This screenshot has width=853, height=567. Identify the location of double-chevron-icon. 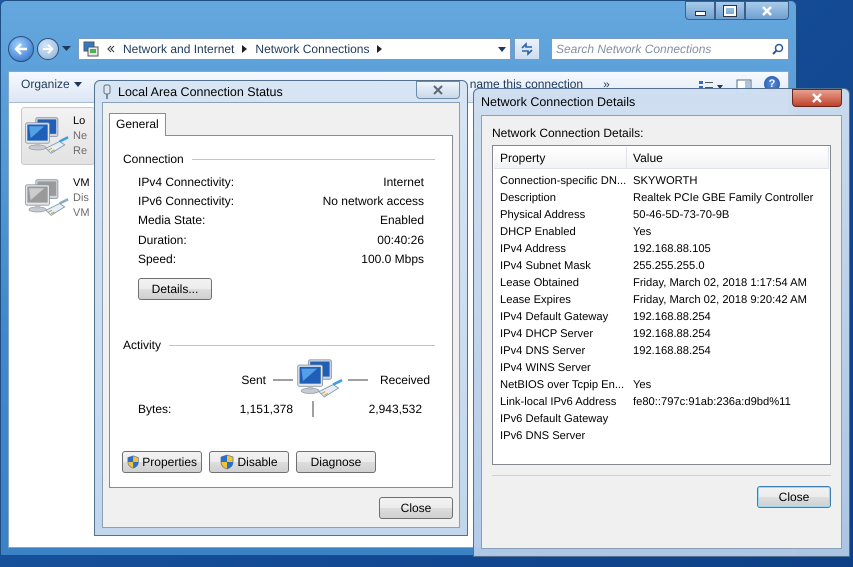
(111, 49).